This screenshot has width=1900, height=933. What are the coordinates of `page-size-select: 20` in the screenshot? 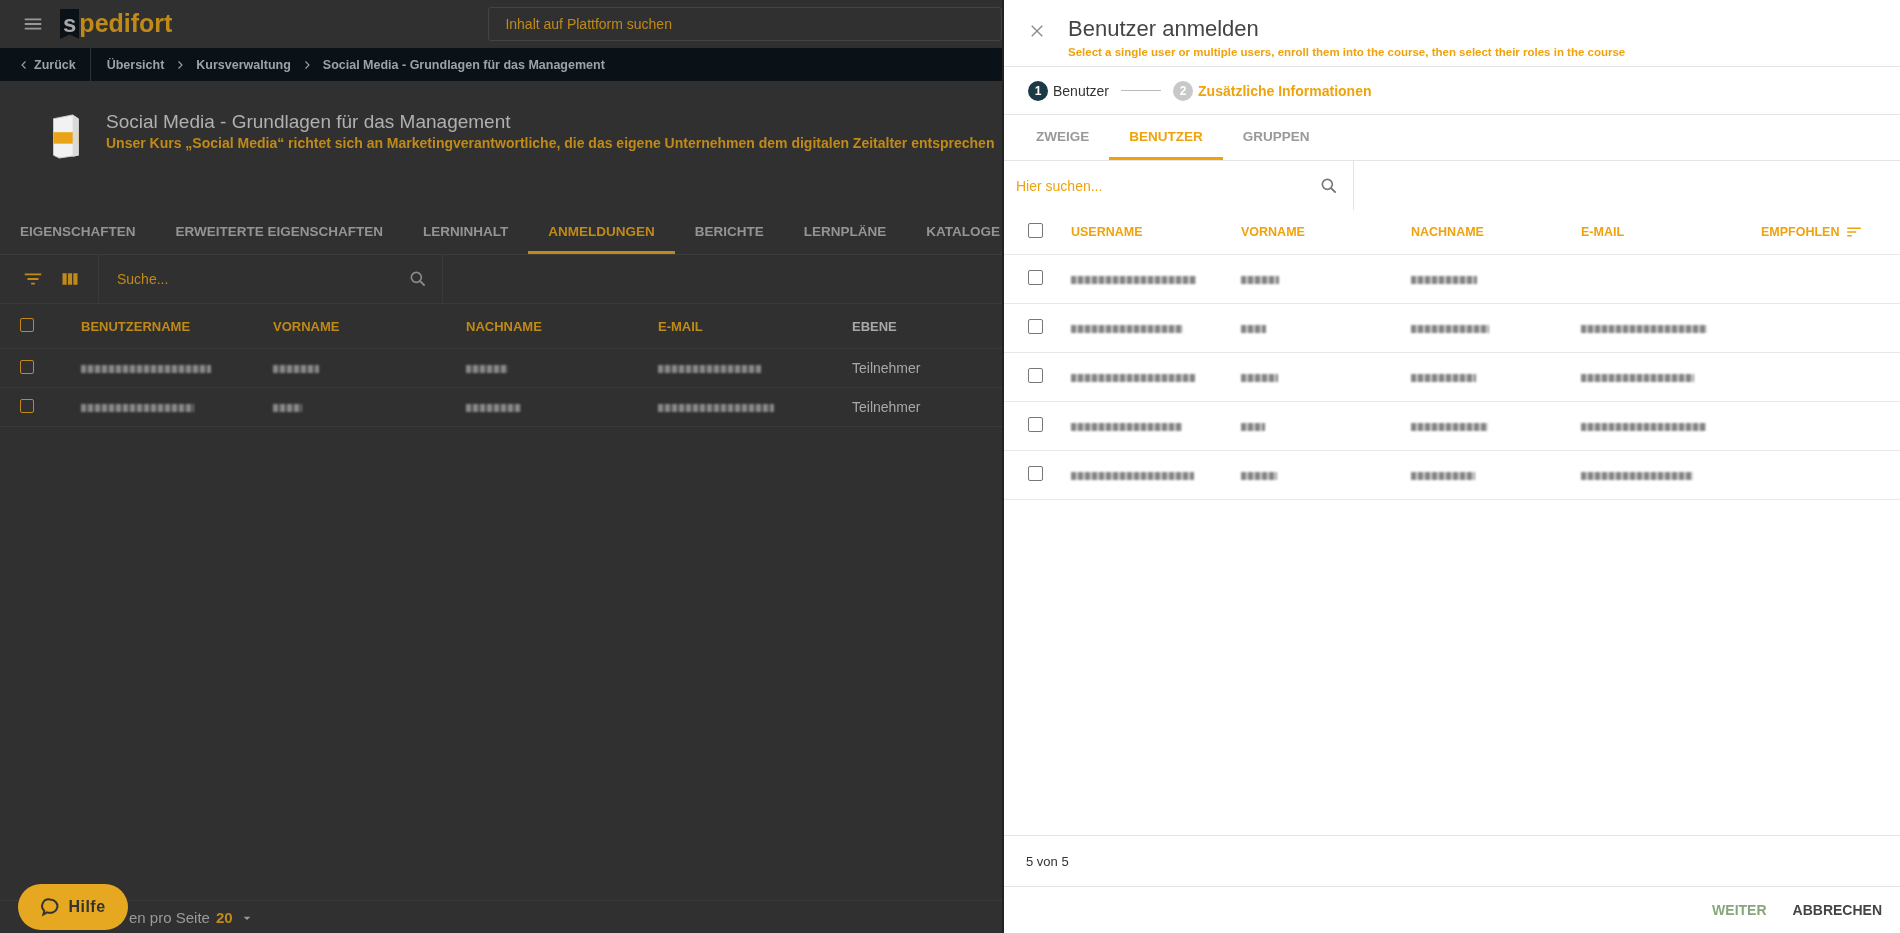 It's located at (224, 917).